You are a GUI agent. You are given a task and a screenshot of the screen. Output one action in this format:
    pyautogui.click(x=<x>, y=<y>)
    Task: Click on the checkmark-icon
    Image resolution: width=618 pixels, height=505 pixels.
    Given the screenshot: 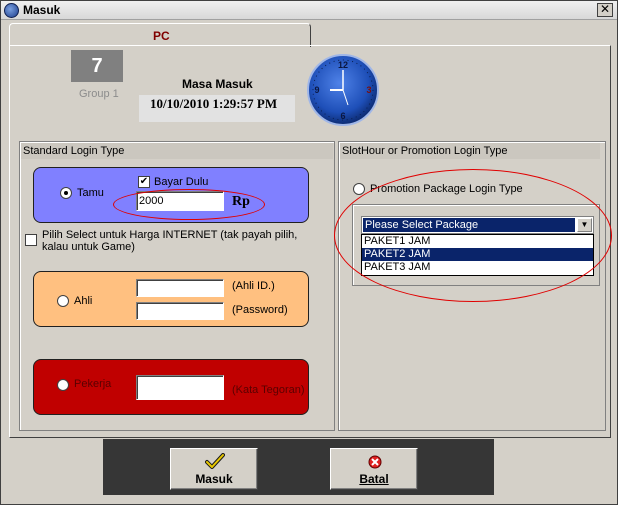 What is the action you would take?
    pyautogui.click(x=215, y=461)
    